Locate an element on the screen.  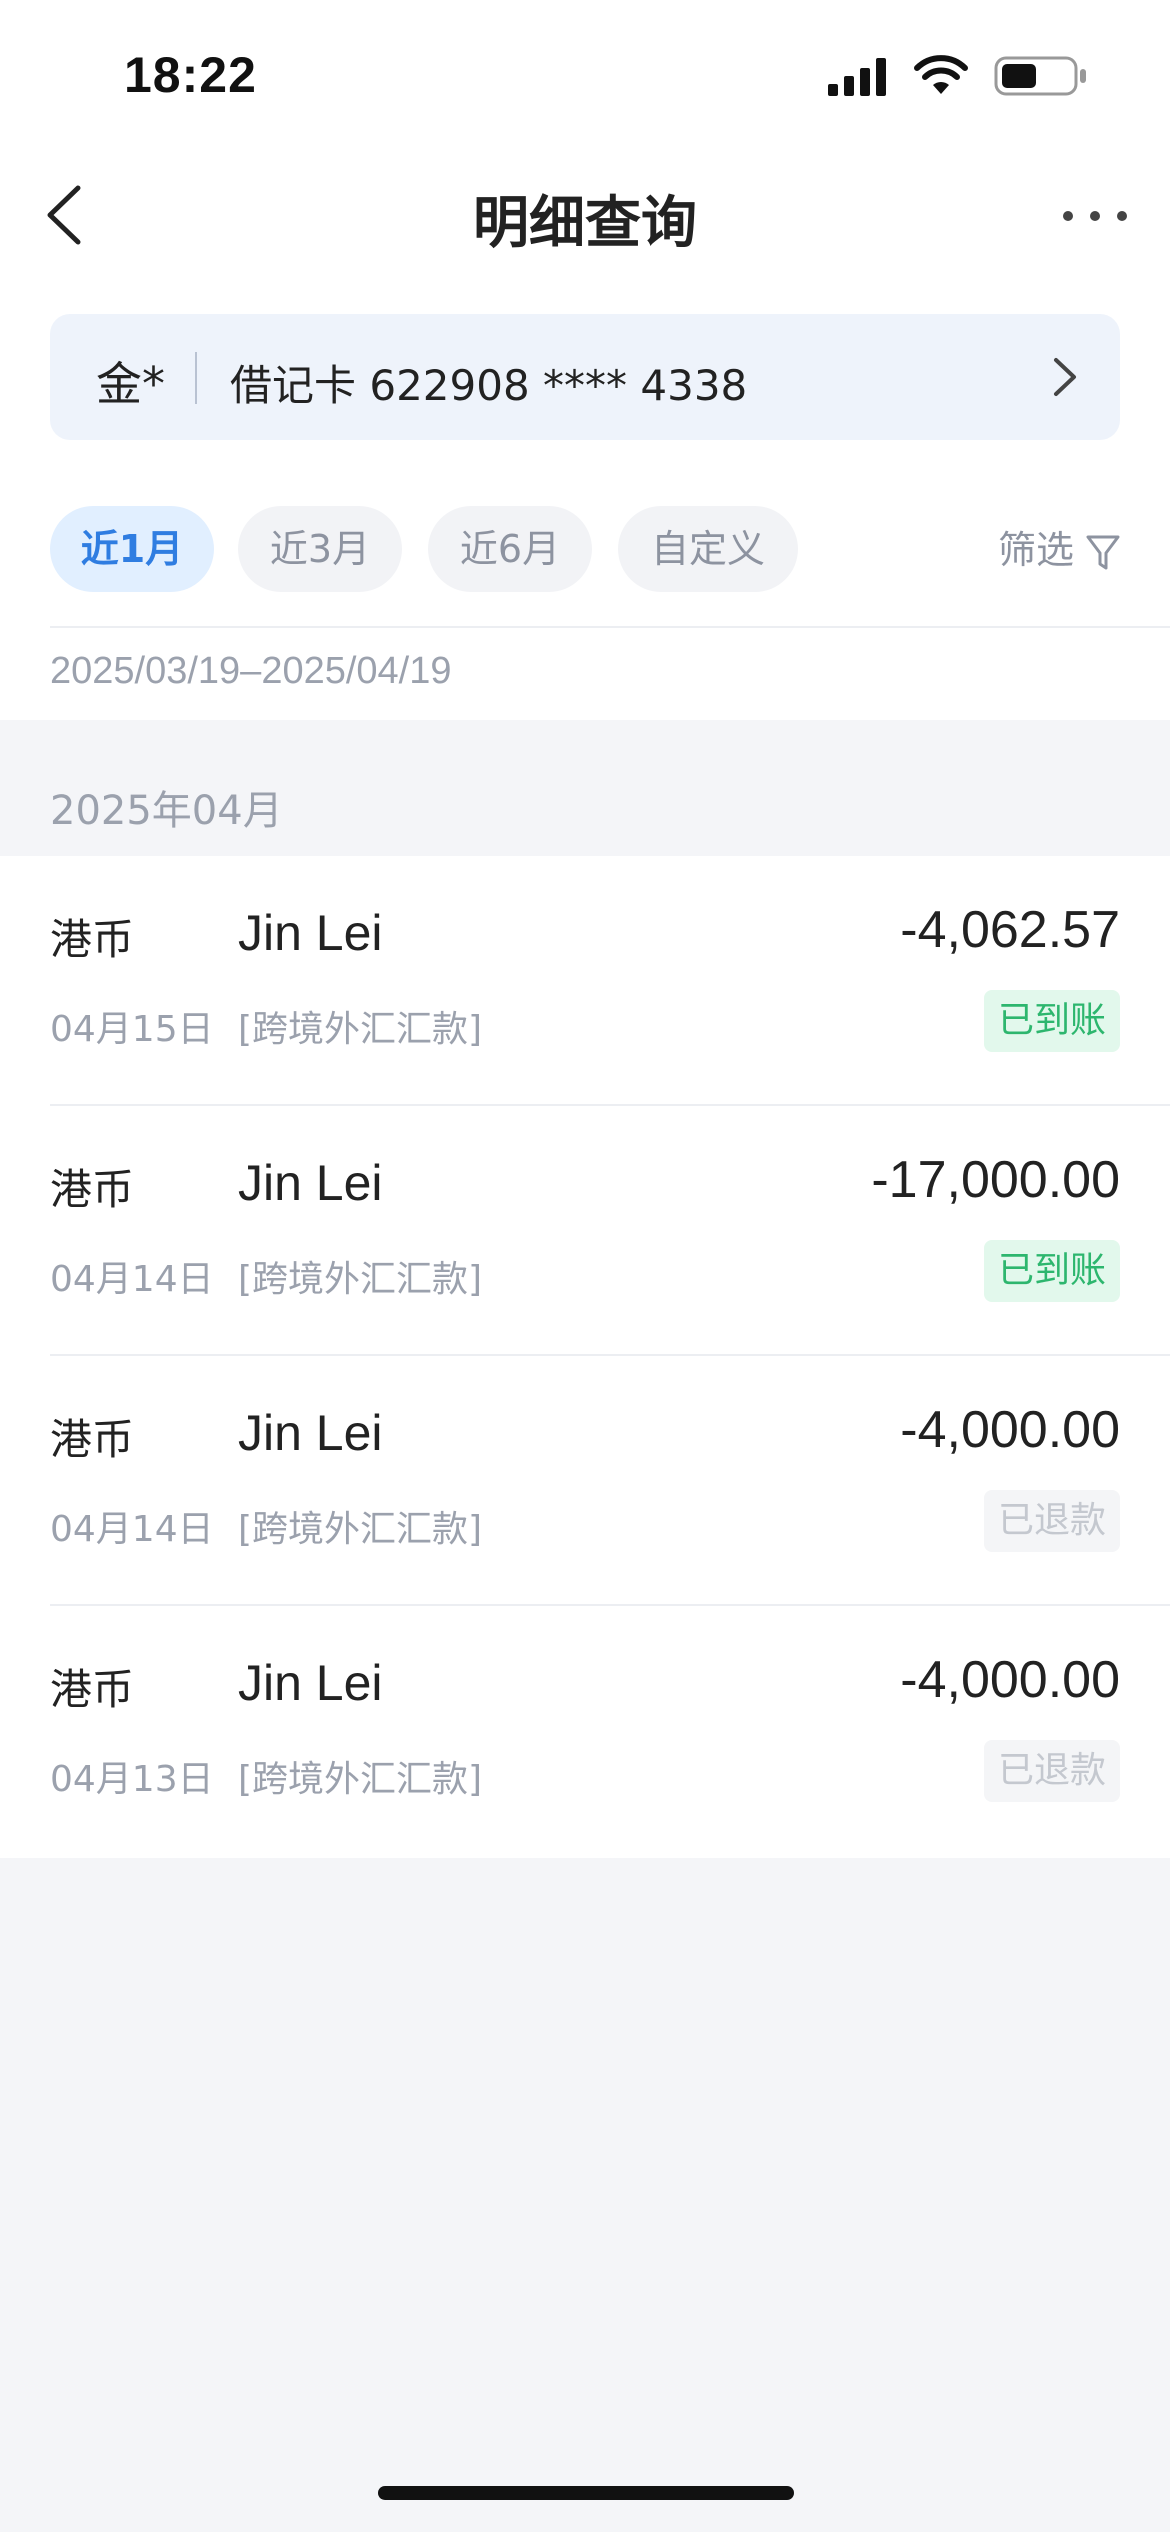
transaction-date: 04月15日 is located at coordinates (132, 1029).